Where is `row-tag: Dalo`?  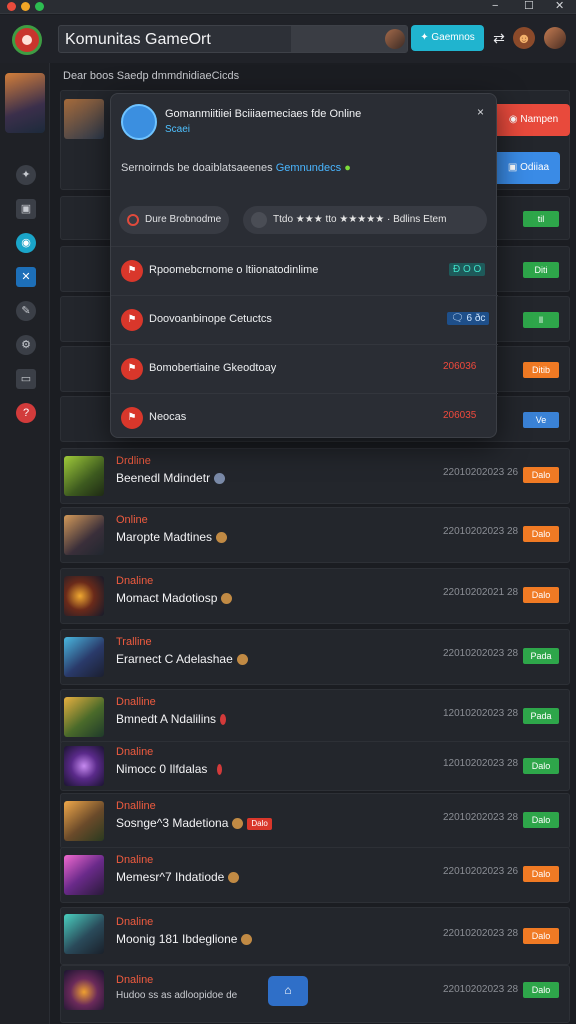
row-tag: Dalo is located at coordinates (259, 823).